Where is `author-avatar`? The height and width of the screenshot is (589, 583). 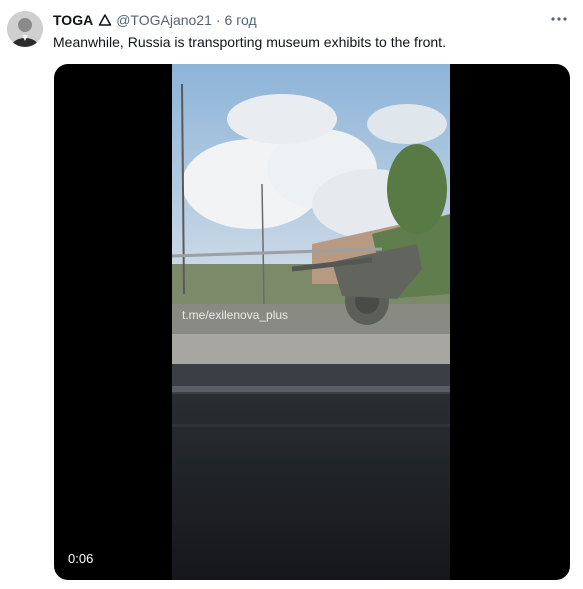 author-avatar is located at coordinates (25, 29).